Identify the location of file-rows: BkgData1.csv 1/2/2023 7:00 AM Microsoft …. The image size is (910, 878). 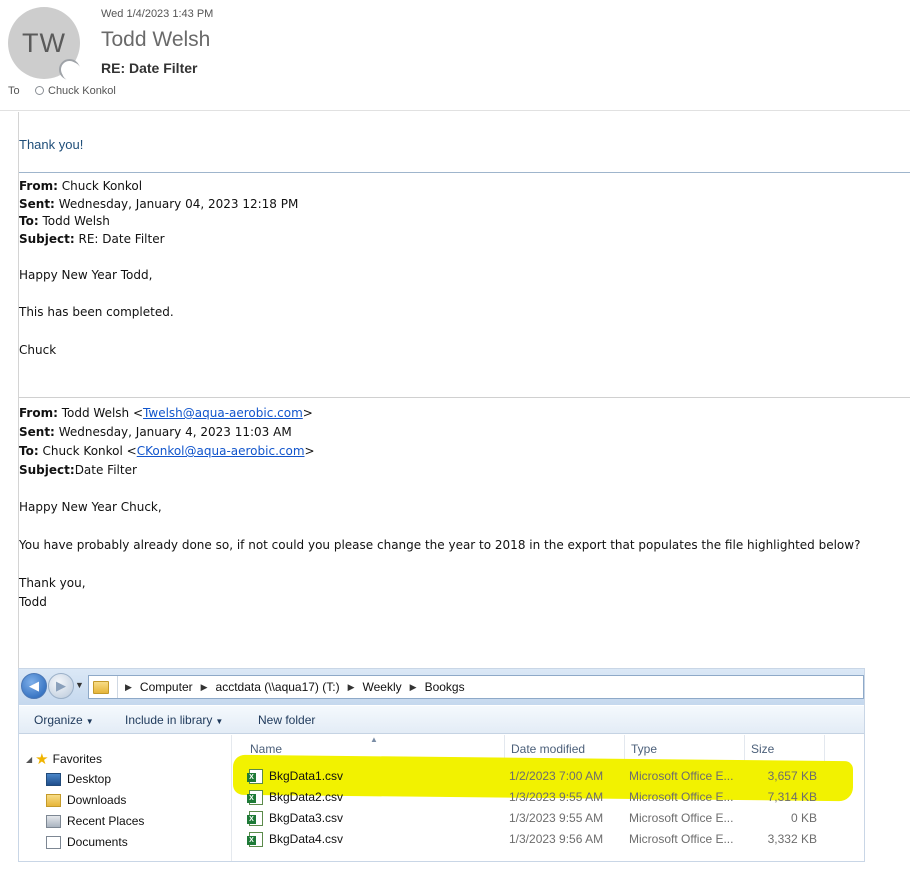
(548, 798).